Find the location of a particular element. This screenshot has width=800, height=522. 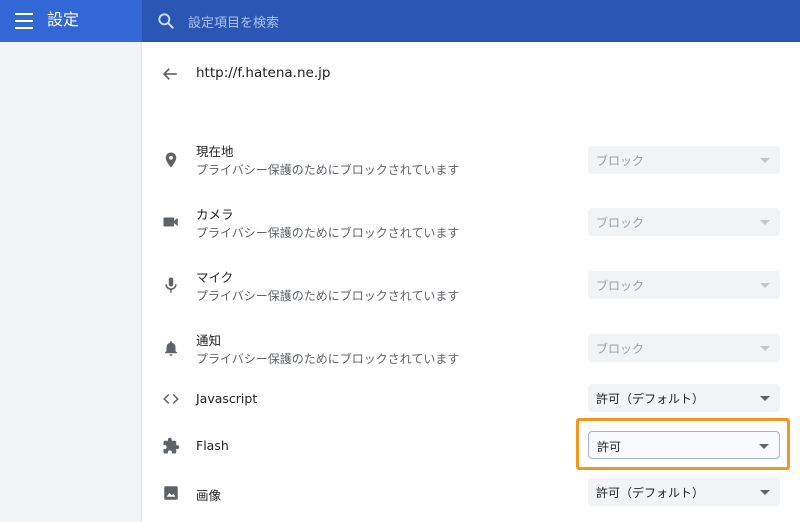

permission-row-images: 画像 許可（デフォルト） is located at coordinates (471, 494).